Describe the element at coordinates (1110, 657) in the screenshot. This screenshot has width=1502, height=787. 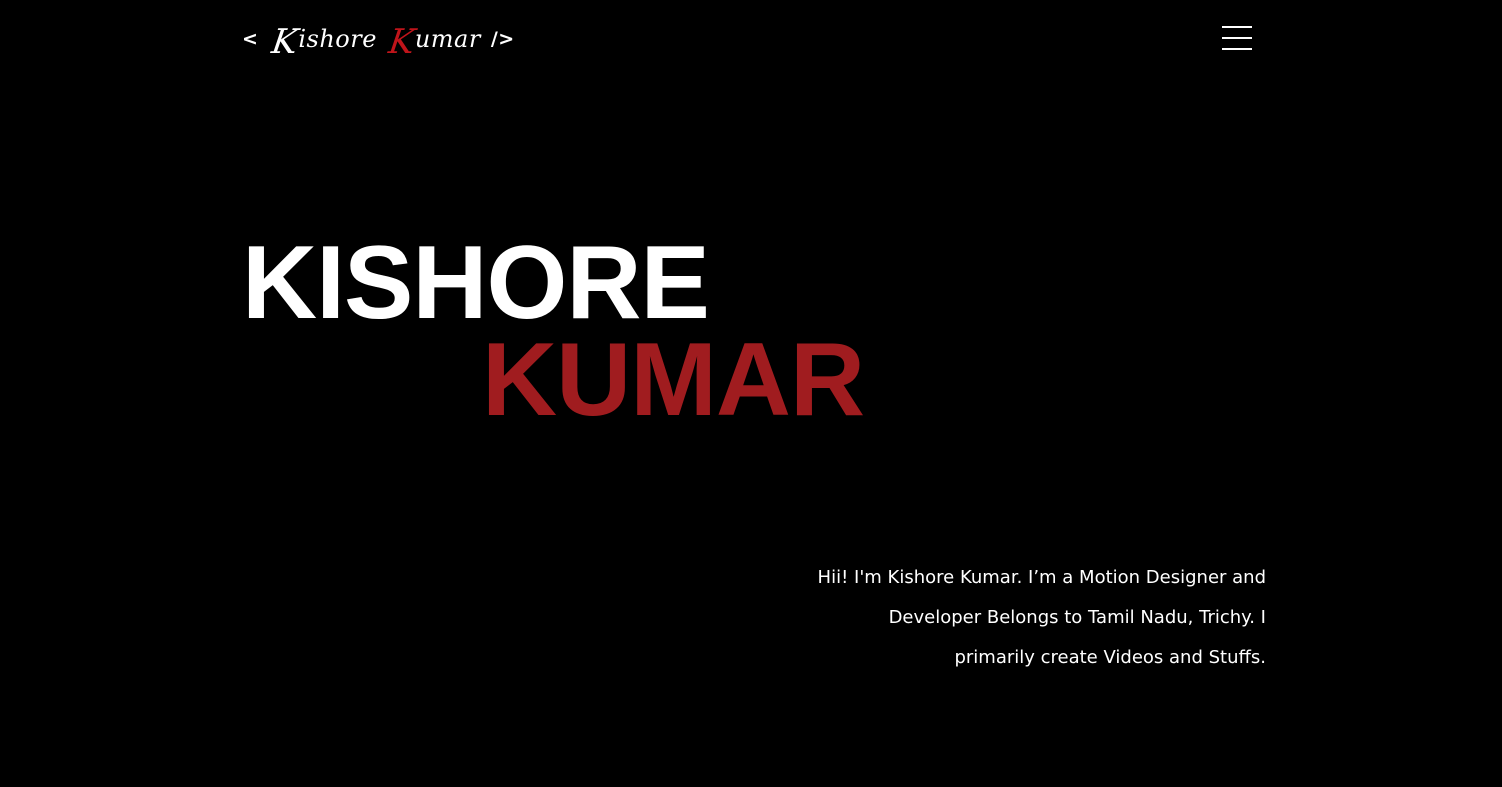
I see `intro-line-3: primarily create Videos and Stuffs.` at that location.